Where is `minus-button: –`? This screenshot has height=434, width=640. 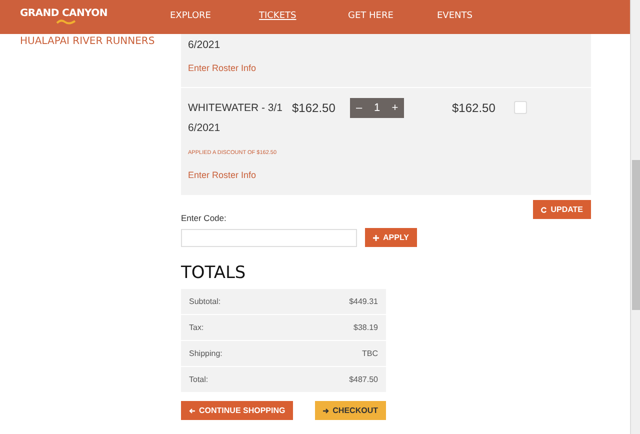 minus-button: – is located at coordinates (359, 108).